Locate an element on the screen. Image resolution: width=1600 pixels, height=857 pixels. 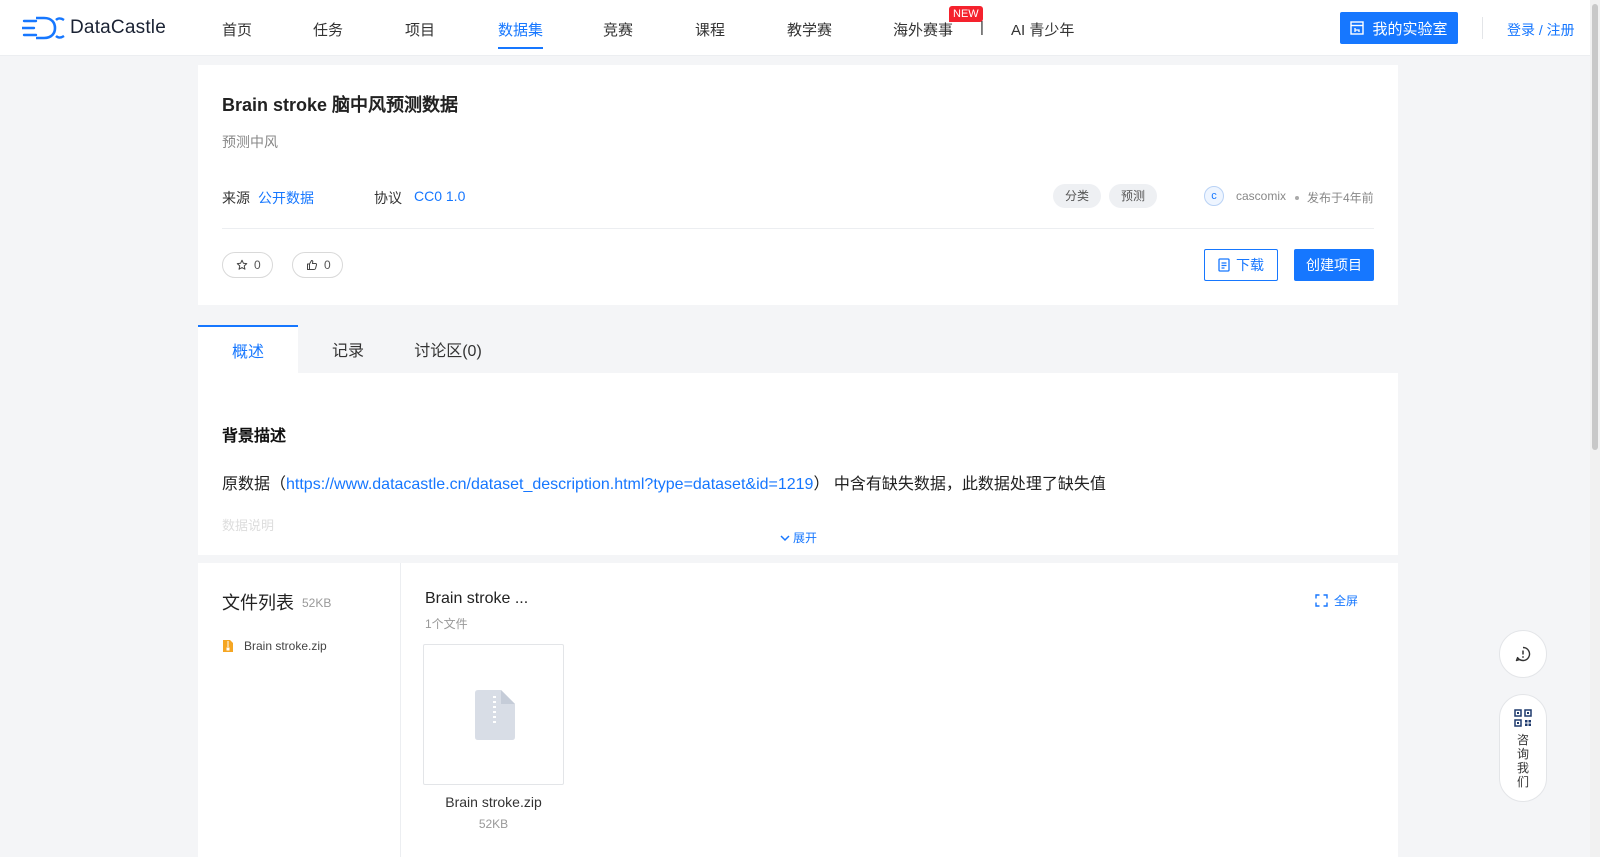
new-badge: NEW is located at coordinates (966, 14).